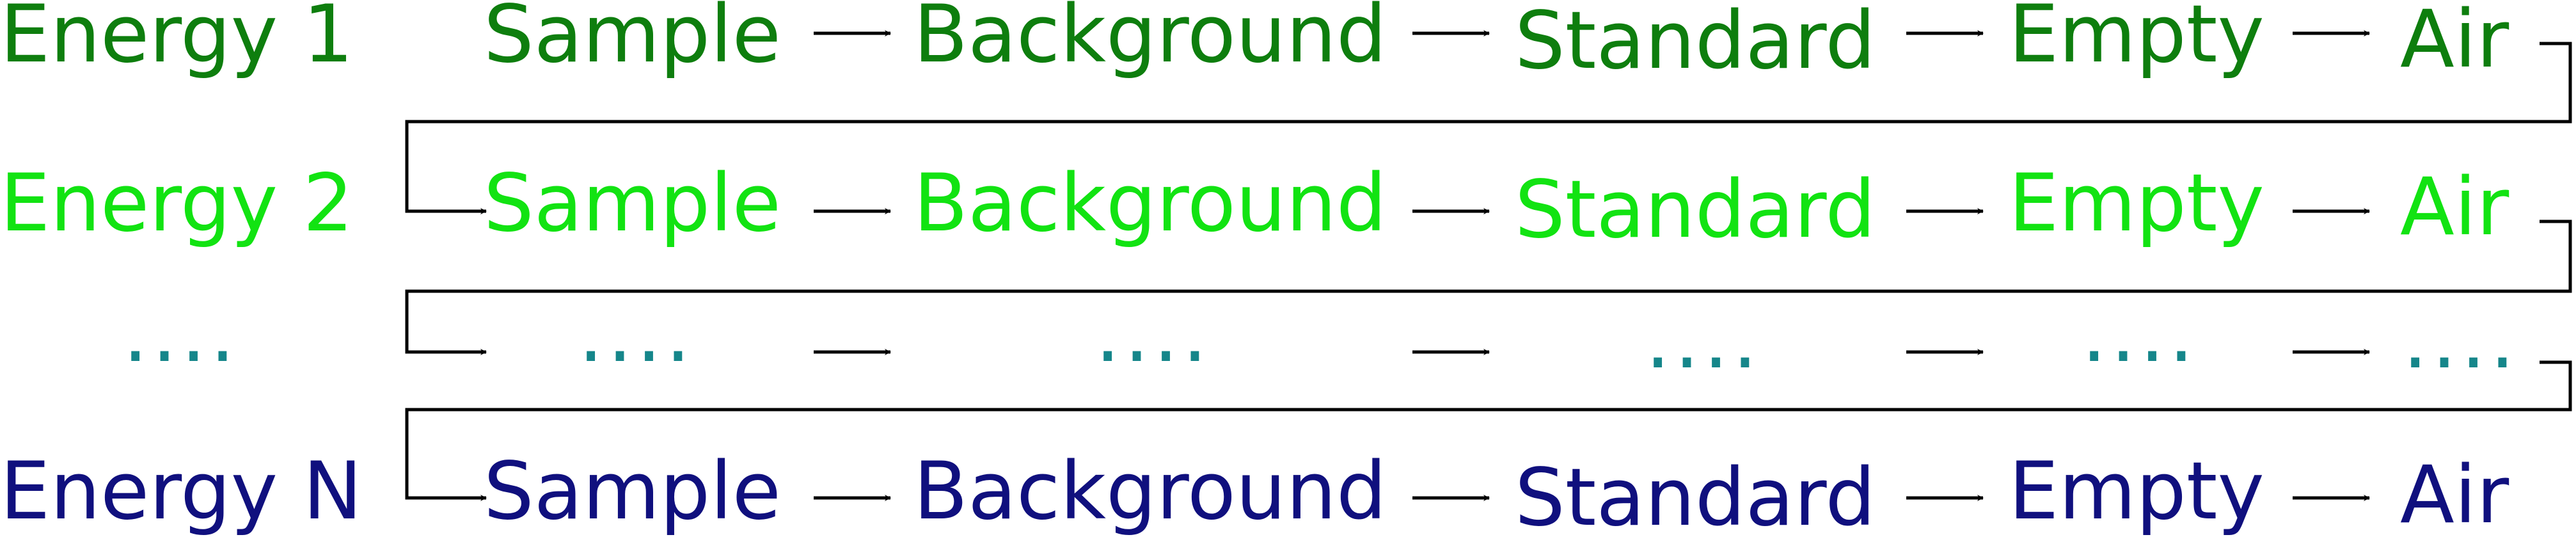 The image size is (2576, 544). I want to click on step-standard-n: Standard, so click(1695, 498).